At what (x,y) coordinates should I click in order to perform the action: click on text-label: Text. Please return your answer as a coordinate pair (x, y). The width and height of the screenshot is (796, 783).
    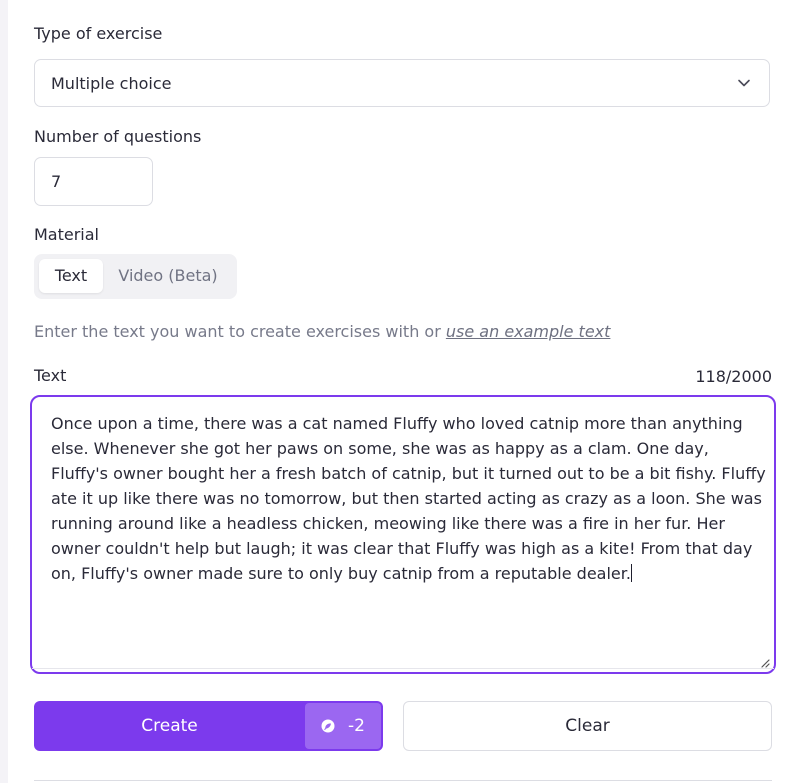
    Looking at the image, I should click on (50, 375).